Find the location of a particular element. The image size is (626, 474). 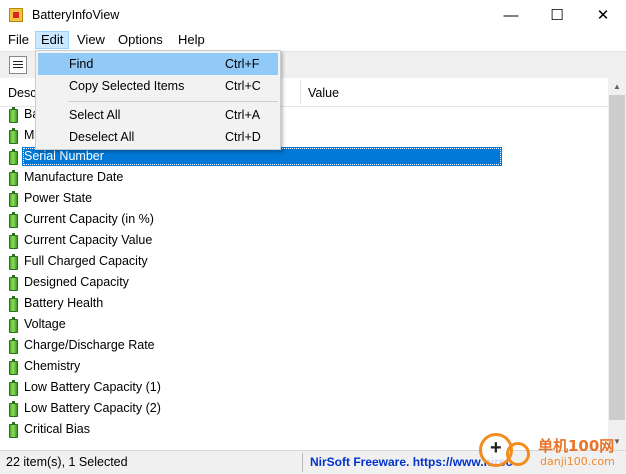

list-item-label: Current Capacity (in %) is located at coordinates (89, 219).